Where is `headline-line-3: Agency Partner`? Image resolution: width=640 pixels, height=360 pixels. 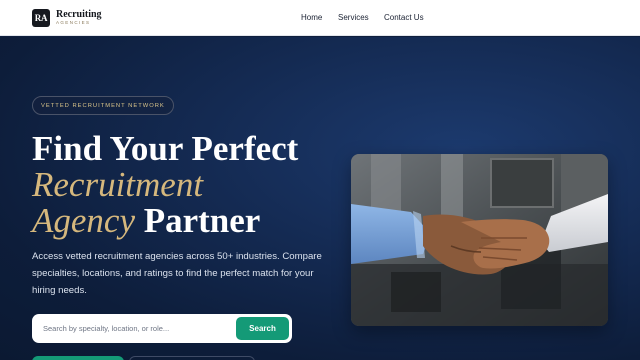
headline-line-3: Agency Partner is located at coordinates (146, 221).